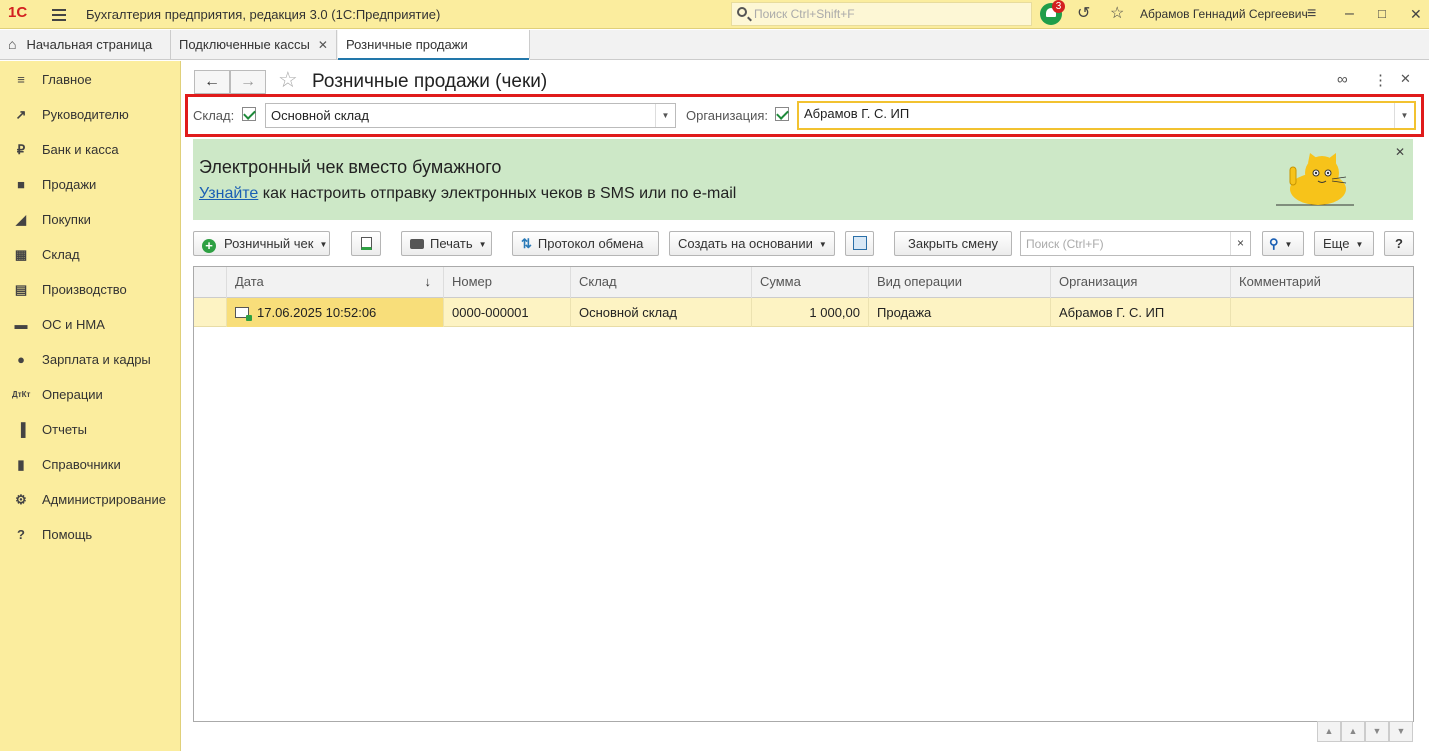 The image size is (1429, 751). What do you see at coordinates (90, 219) in the screenshot?
I see `sidebar-item-purchases: ◢ Покупки` at bounding box center [90, 219].